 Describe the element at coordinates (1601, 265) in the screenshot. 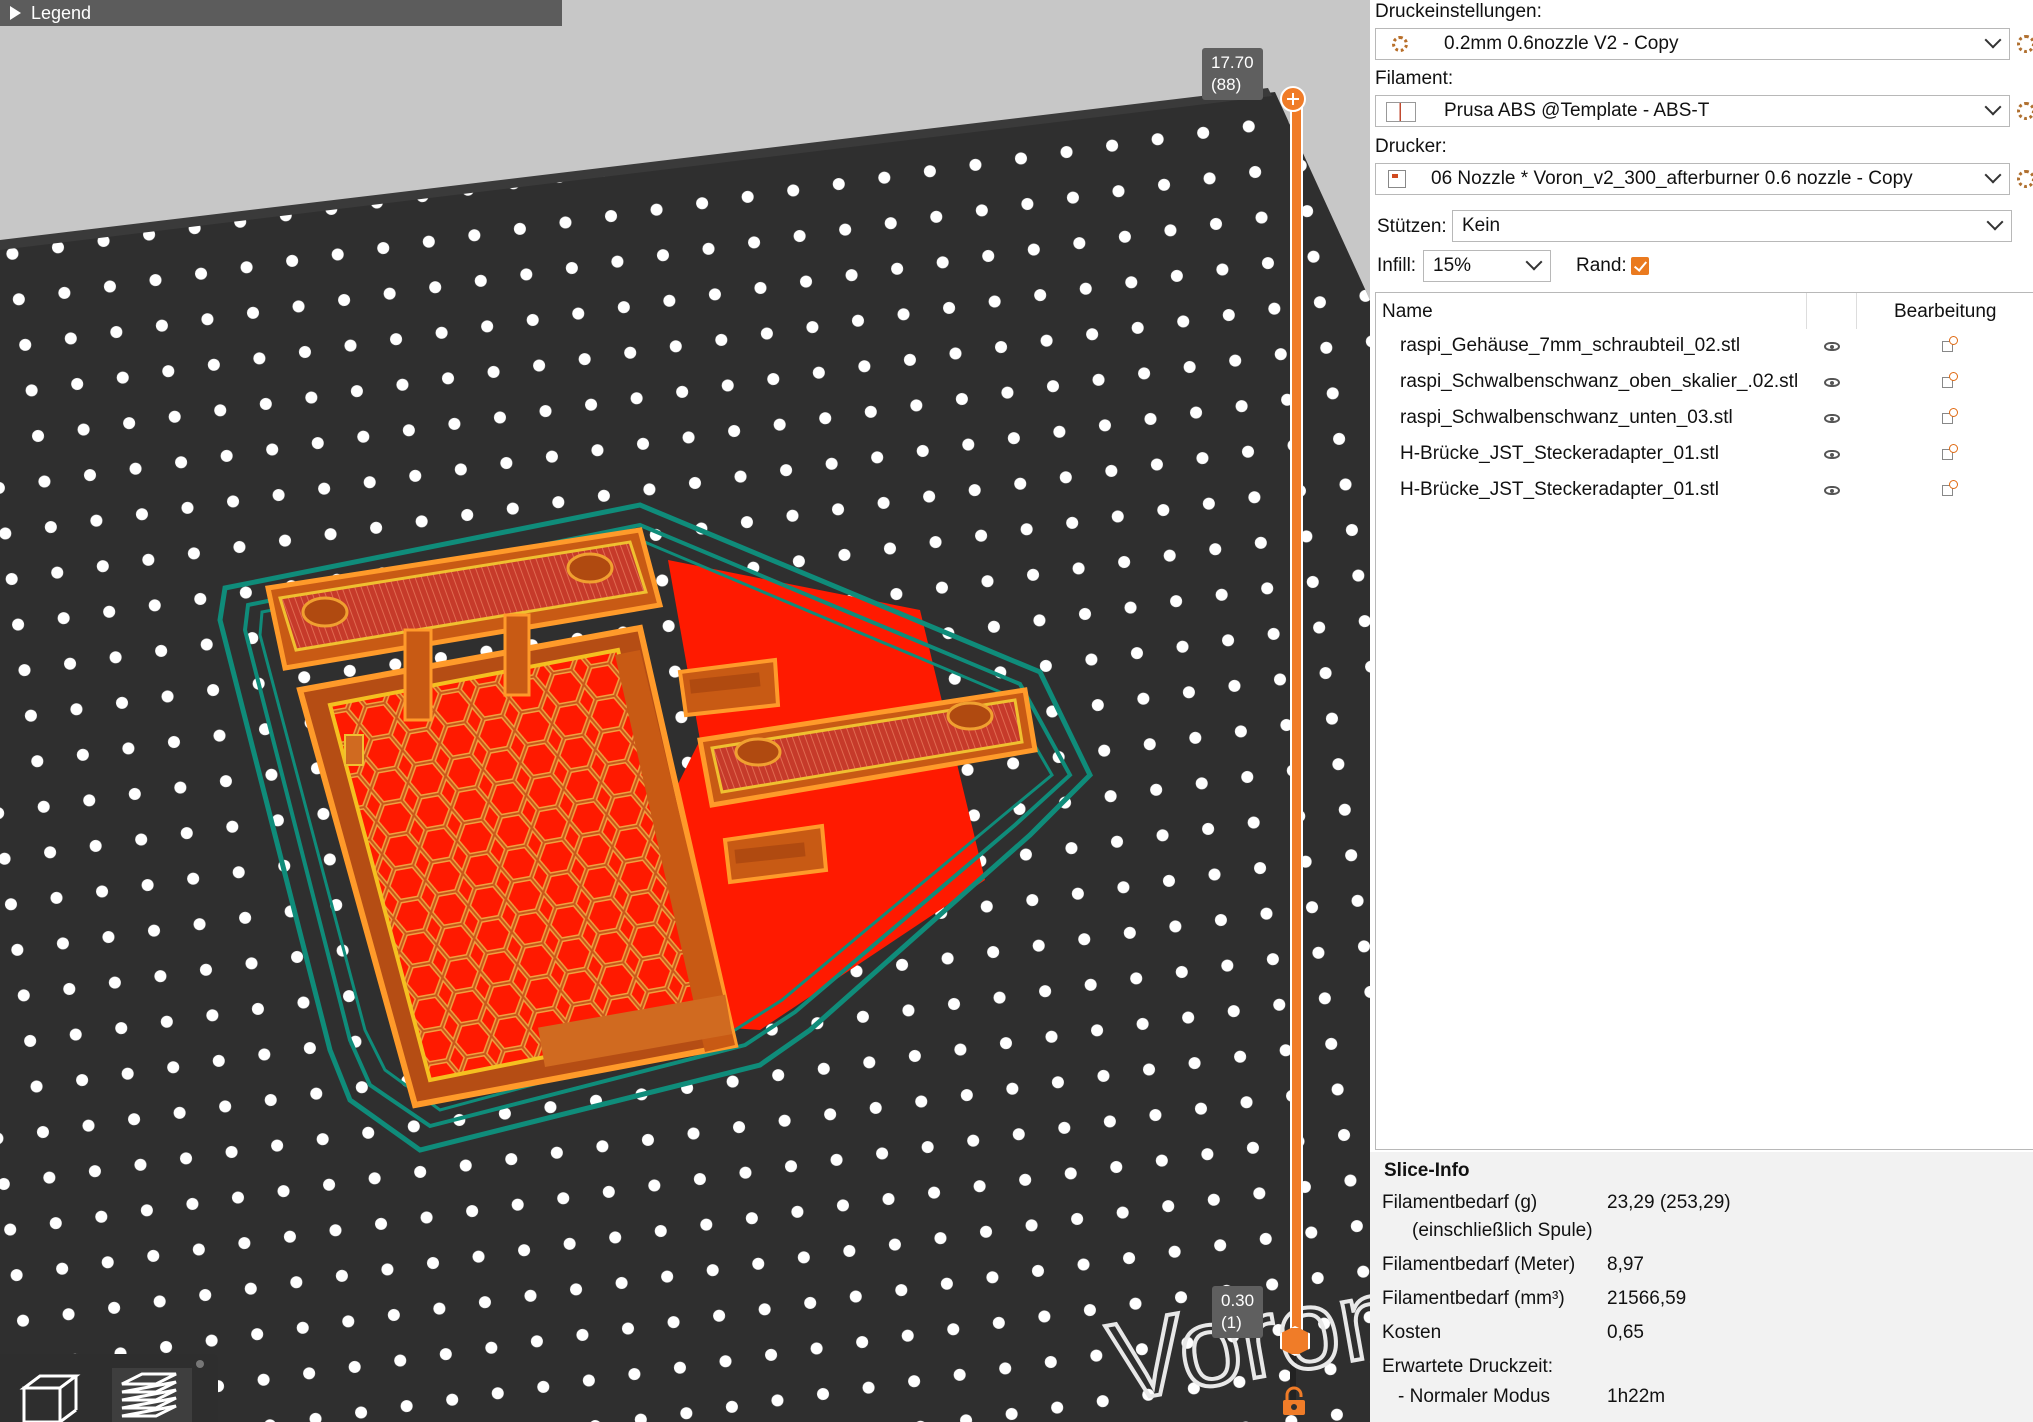

I see `brim-label: Rand:` at that location.